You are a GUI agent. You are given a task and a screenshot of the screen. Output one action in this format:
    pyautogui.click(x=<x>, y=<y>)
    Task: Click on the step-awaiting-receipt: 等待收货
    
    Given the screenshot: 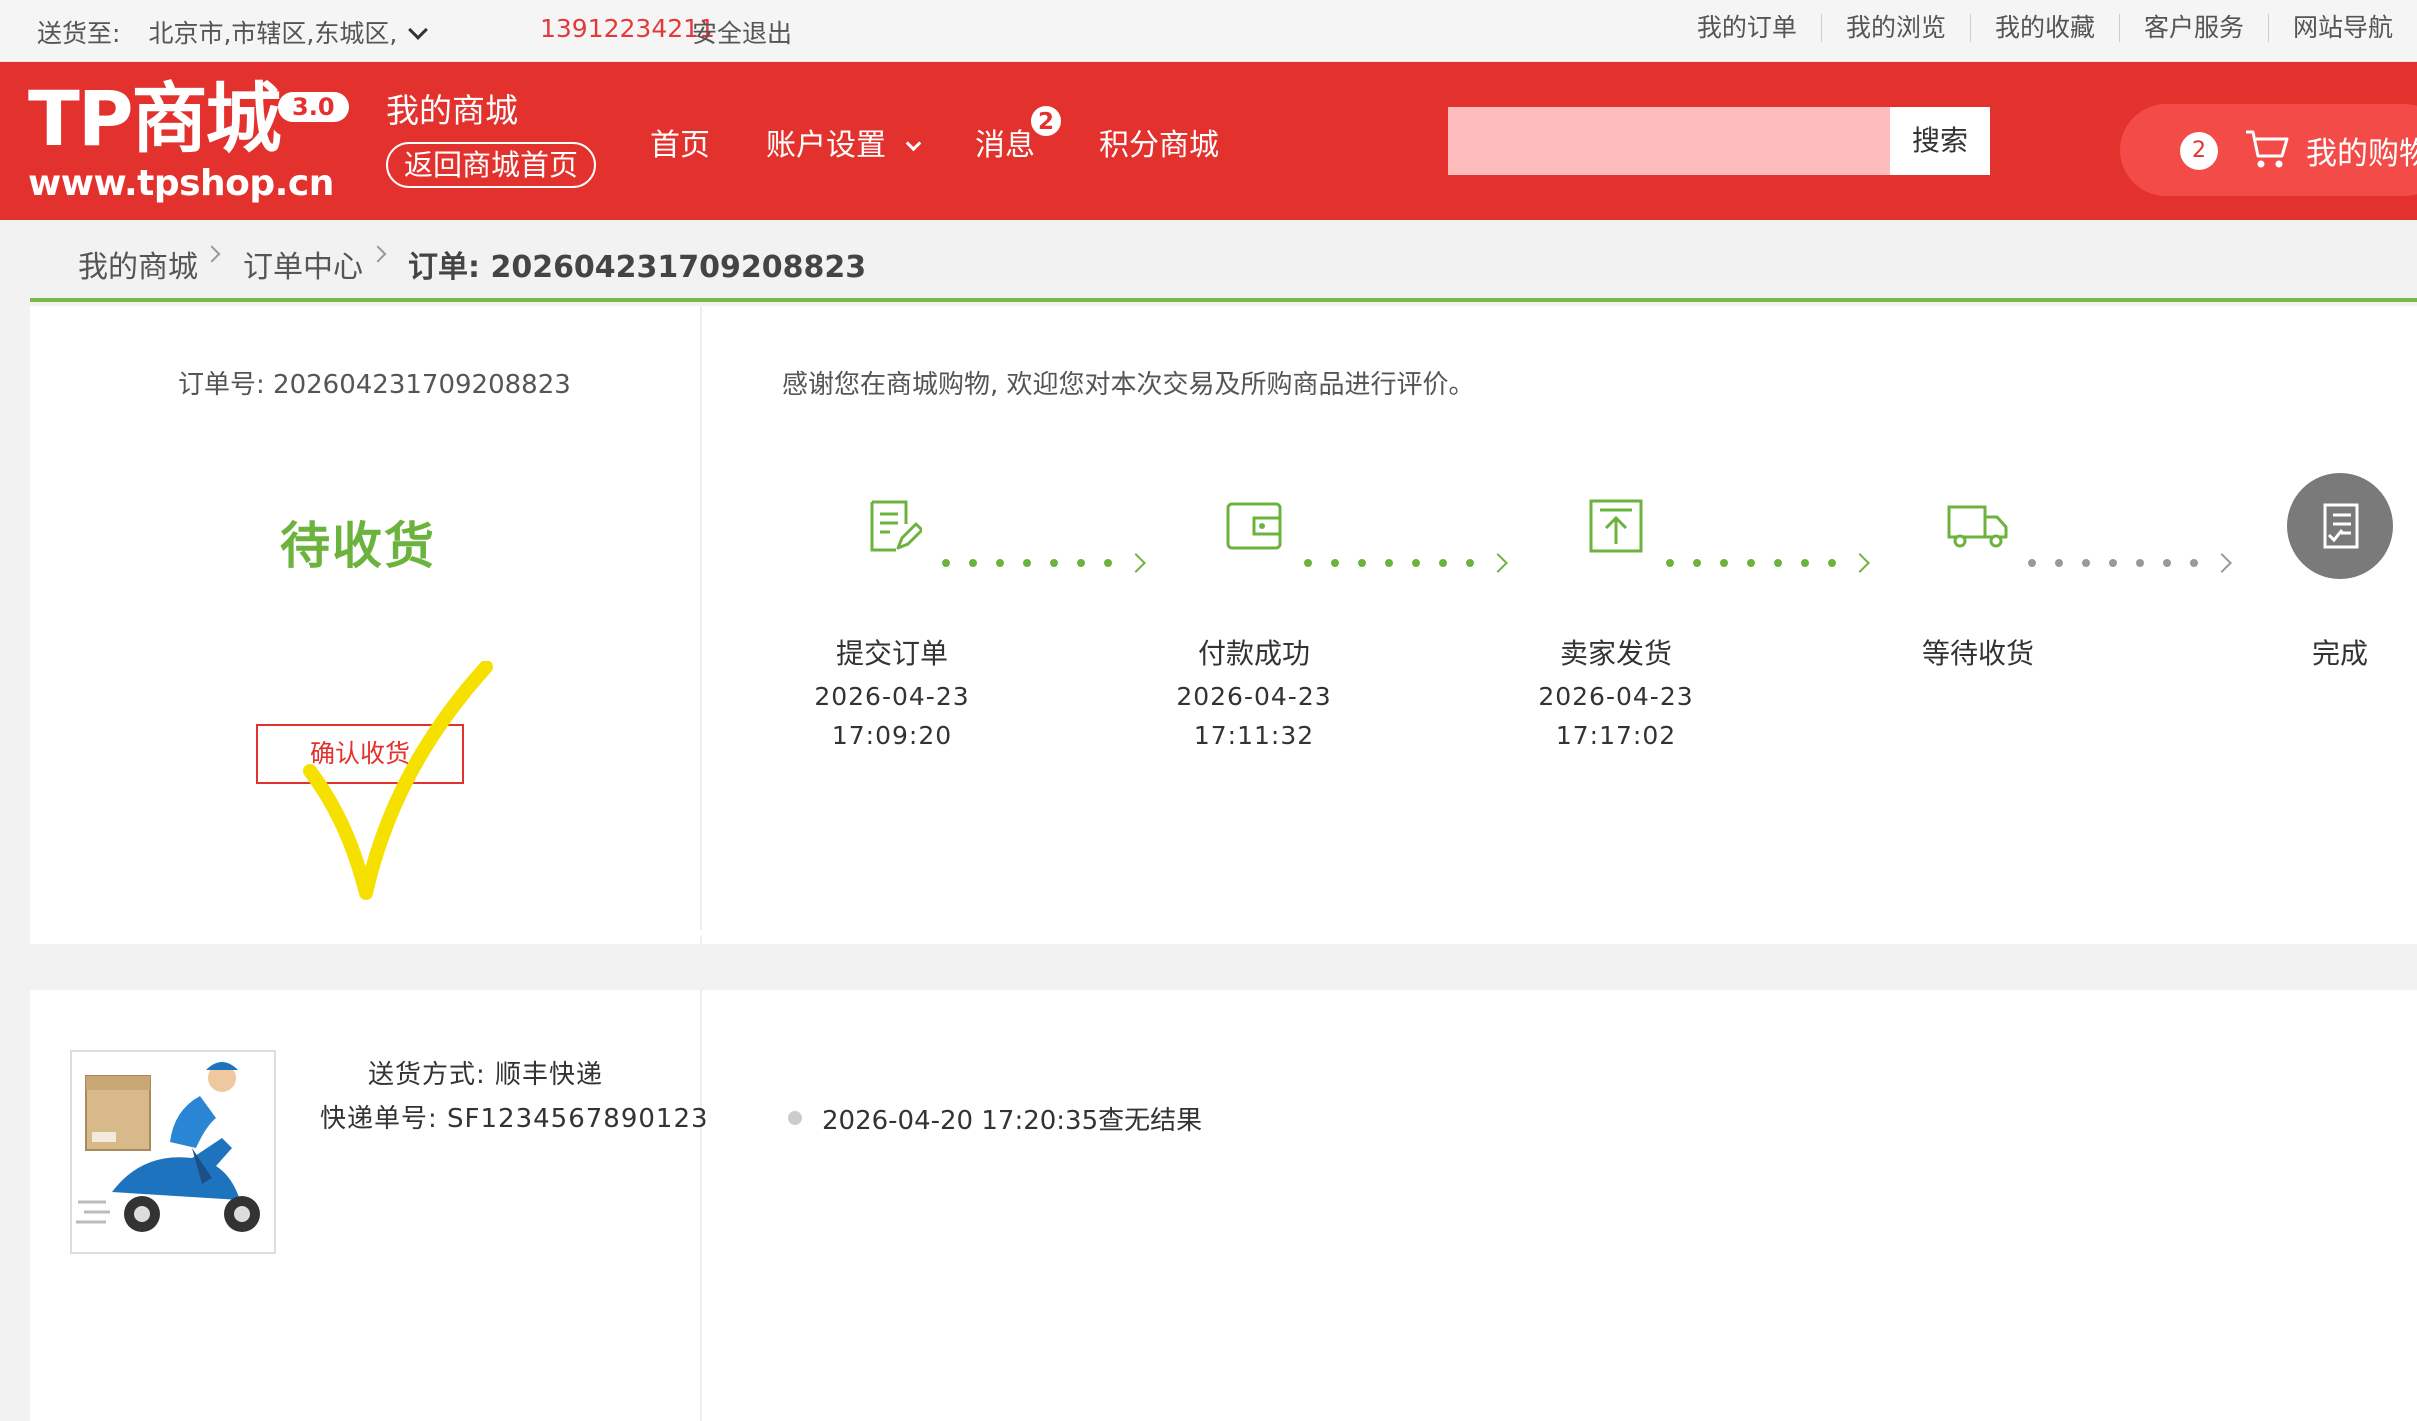 What is the action you would take?
    pyautogui.click(x=1978, y=574)
    